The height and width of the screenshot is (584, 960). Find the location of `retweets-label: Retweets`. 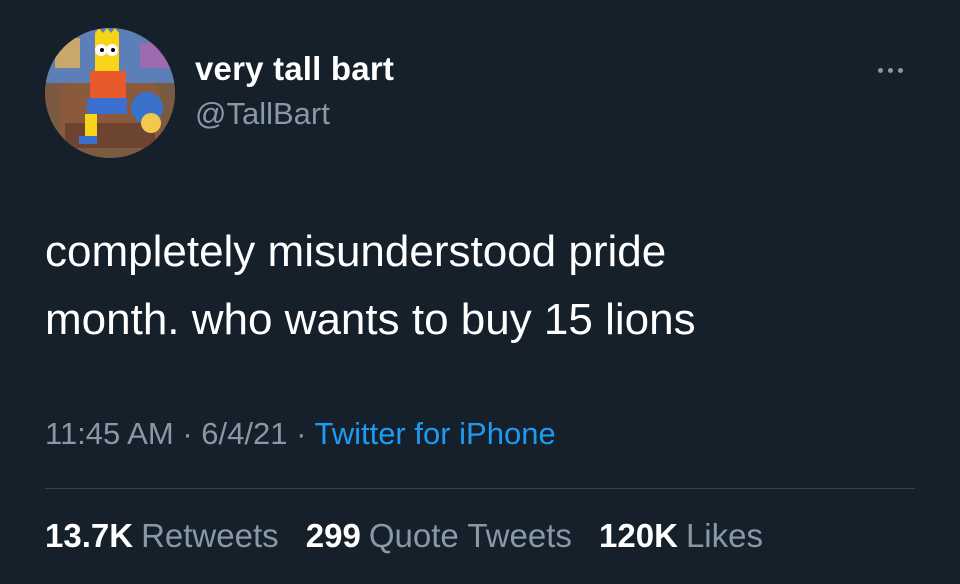

retweets-label: Retweets is located at coordinates (210, 535).